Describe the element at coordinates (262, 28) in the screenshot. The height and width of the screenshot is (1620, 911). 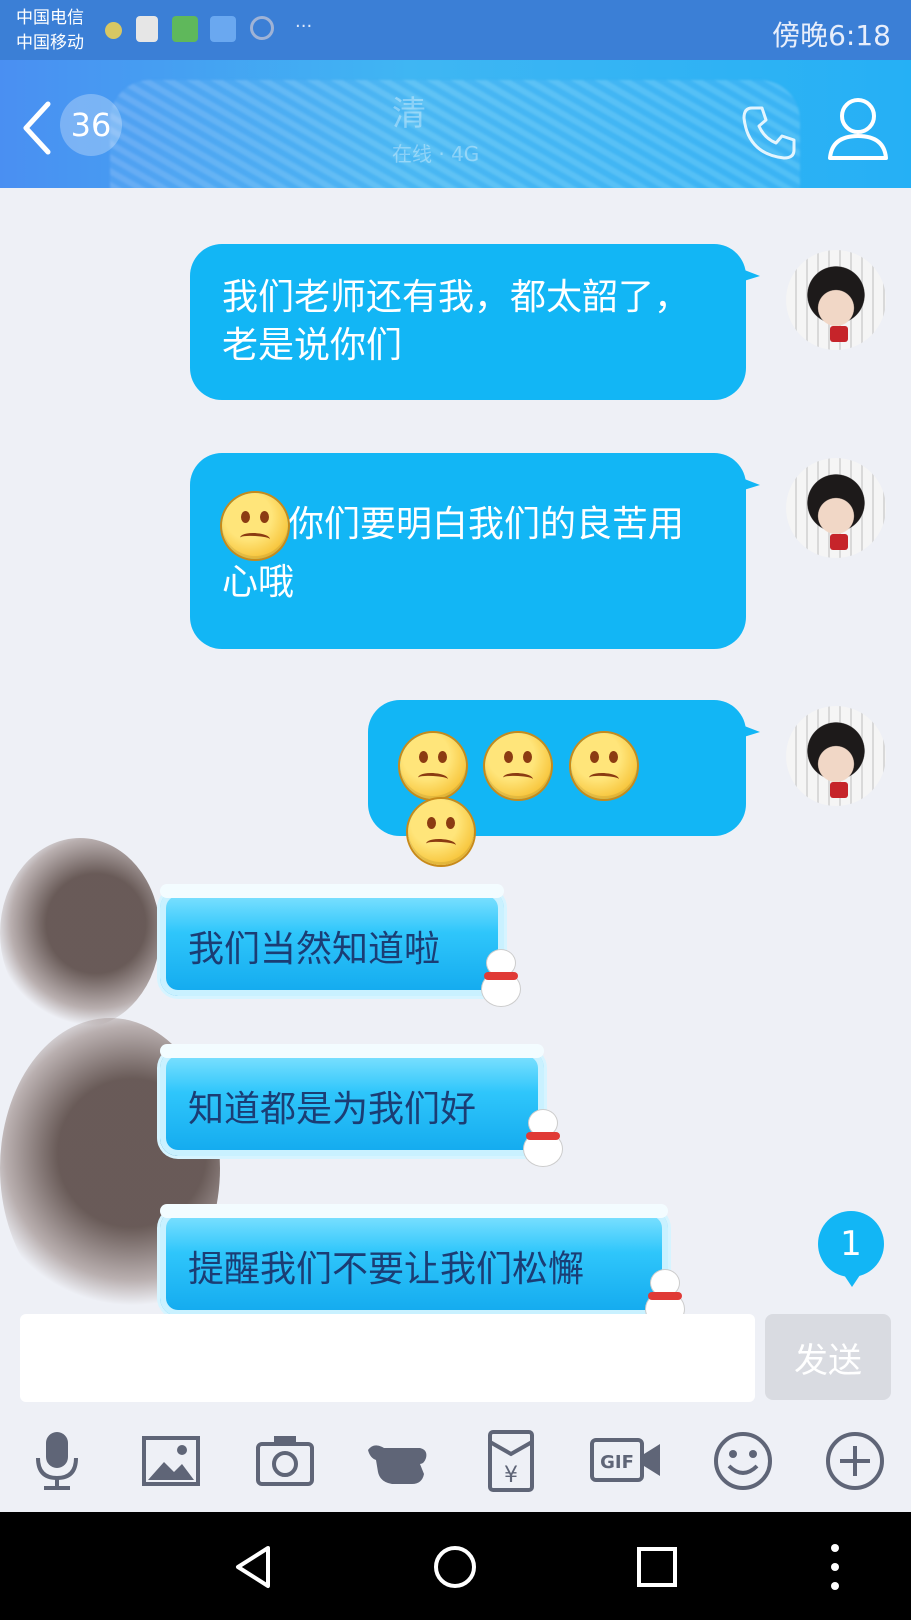
I see `search-icon` at that location.